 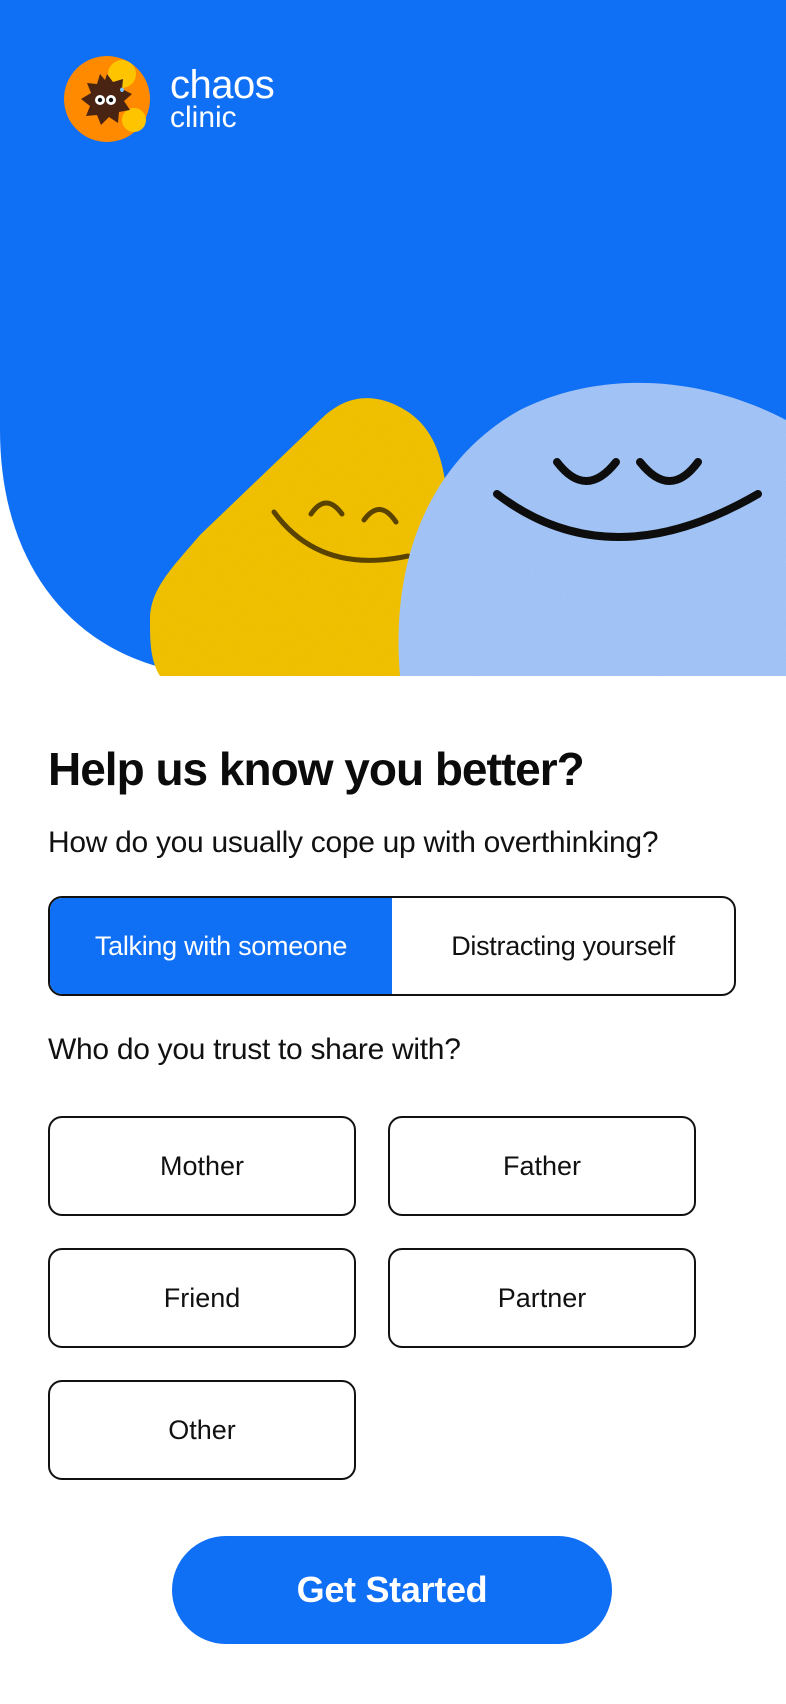 What do you see at coordinates (107, 99) in the screenshot?
I see `chaos-clinic-logo-icon` at bounding box center [107, 99].